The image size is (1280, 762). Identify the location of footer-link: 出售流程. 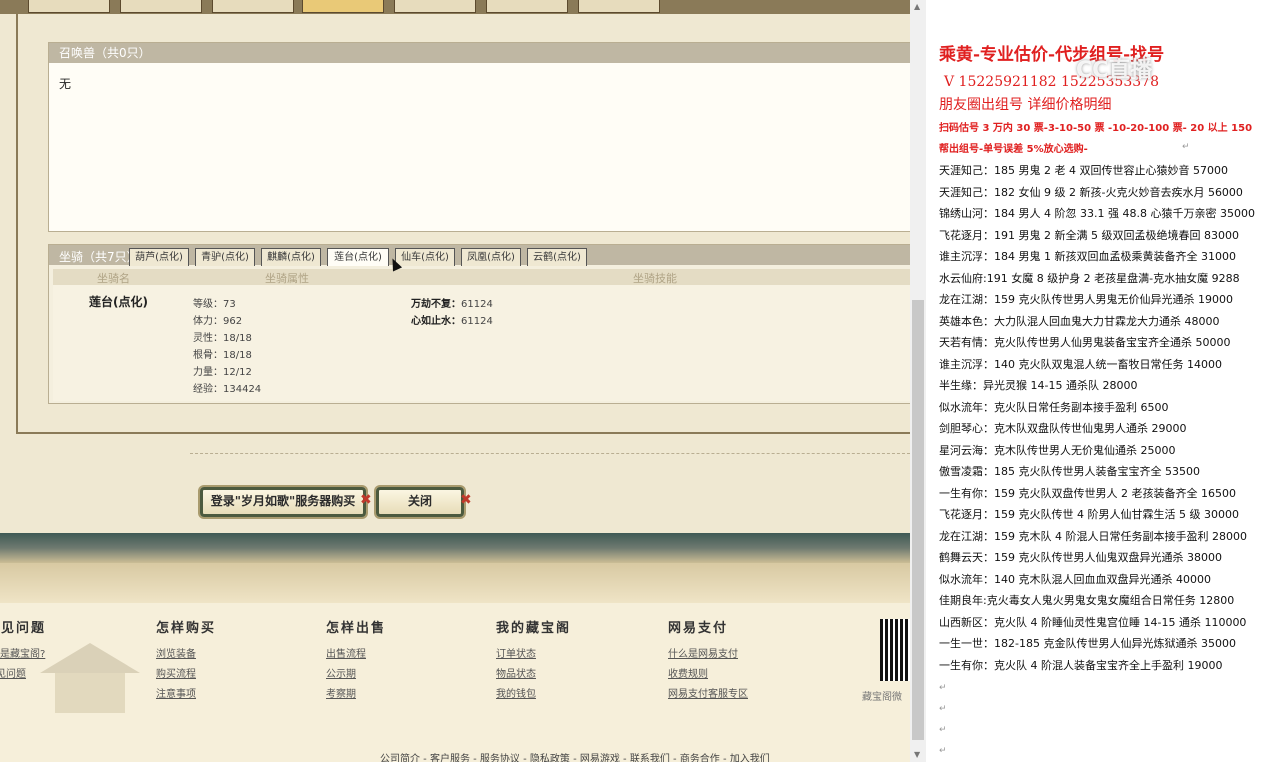
(346, 652).